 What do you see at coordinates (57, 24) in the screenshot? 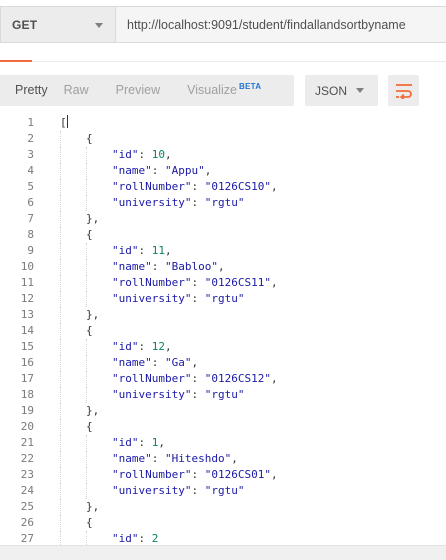
I see `method-dropdown: GET` at bounding box center [57, 24].